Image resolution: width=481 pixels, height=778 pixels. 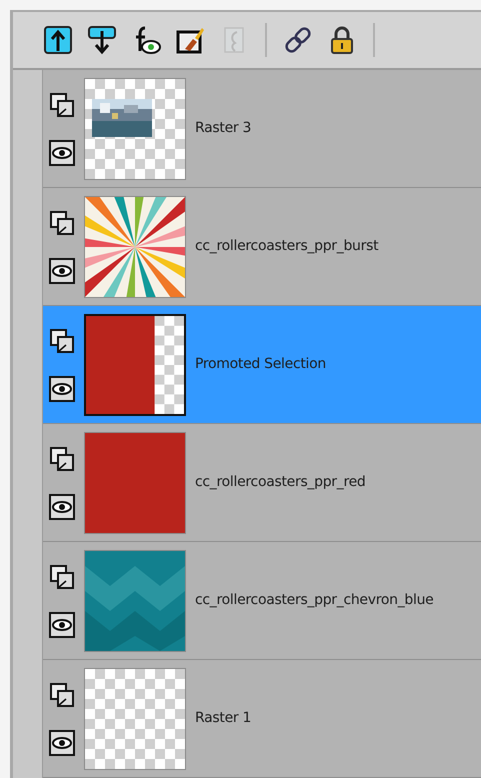 I want to click on layer-row: cc_rollercoasters_ppr_red, so click(x=262, y=483).